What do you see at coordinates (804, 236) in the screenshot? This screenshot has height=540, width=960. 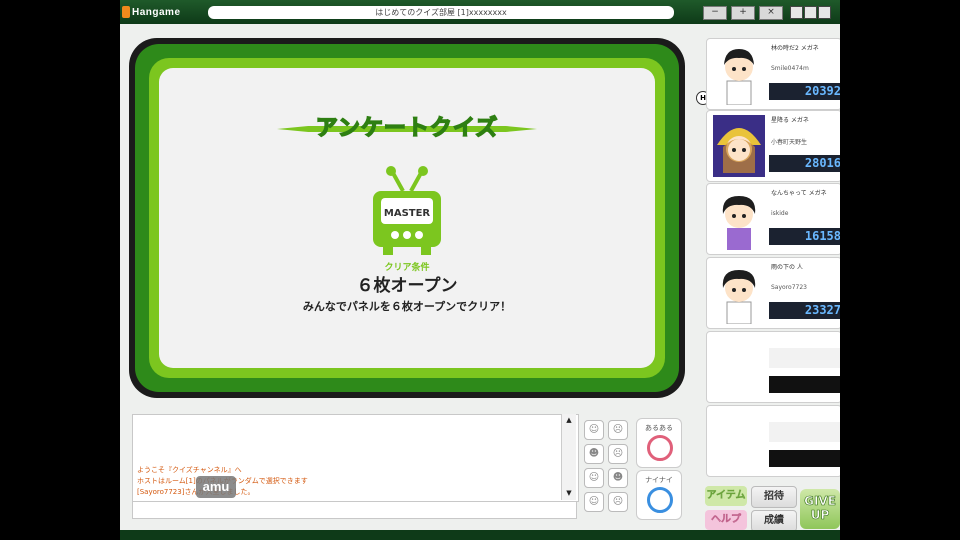 I see `player-score: 16158` at bounding box center [804, 236].